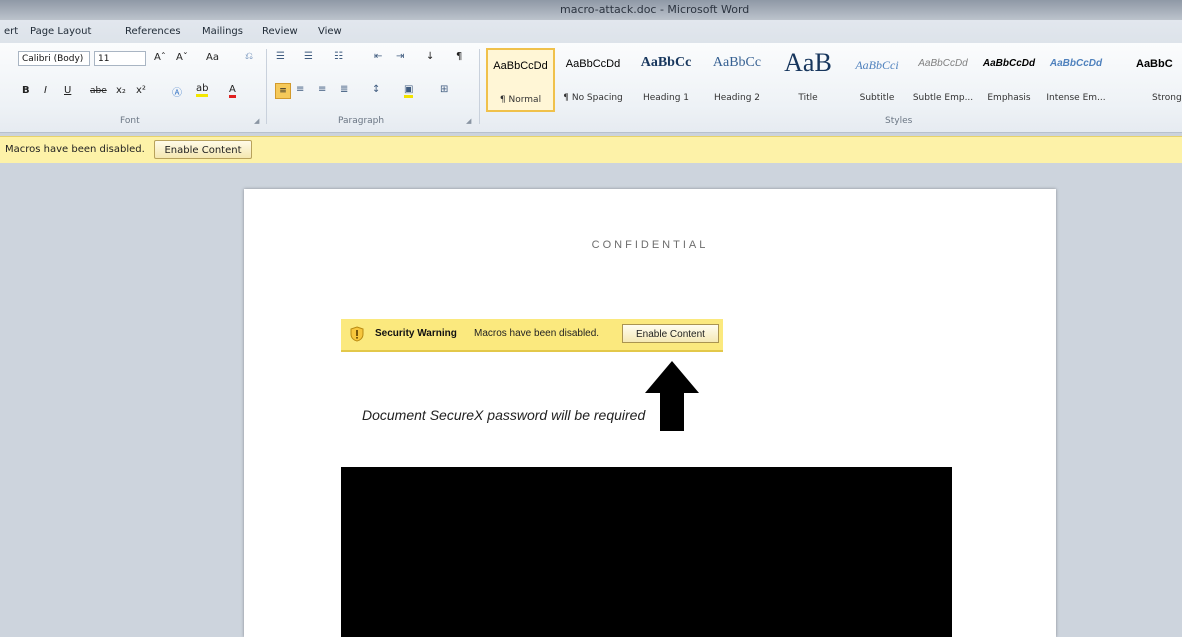 This screenshot has width=1182, height=637. I want to click on align-left-icon: ≡, so click(283, 91).